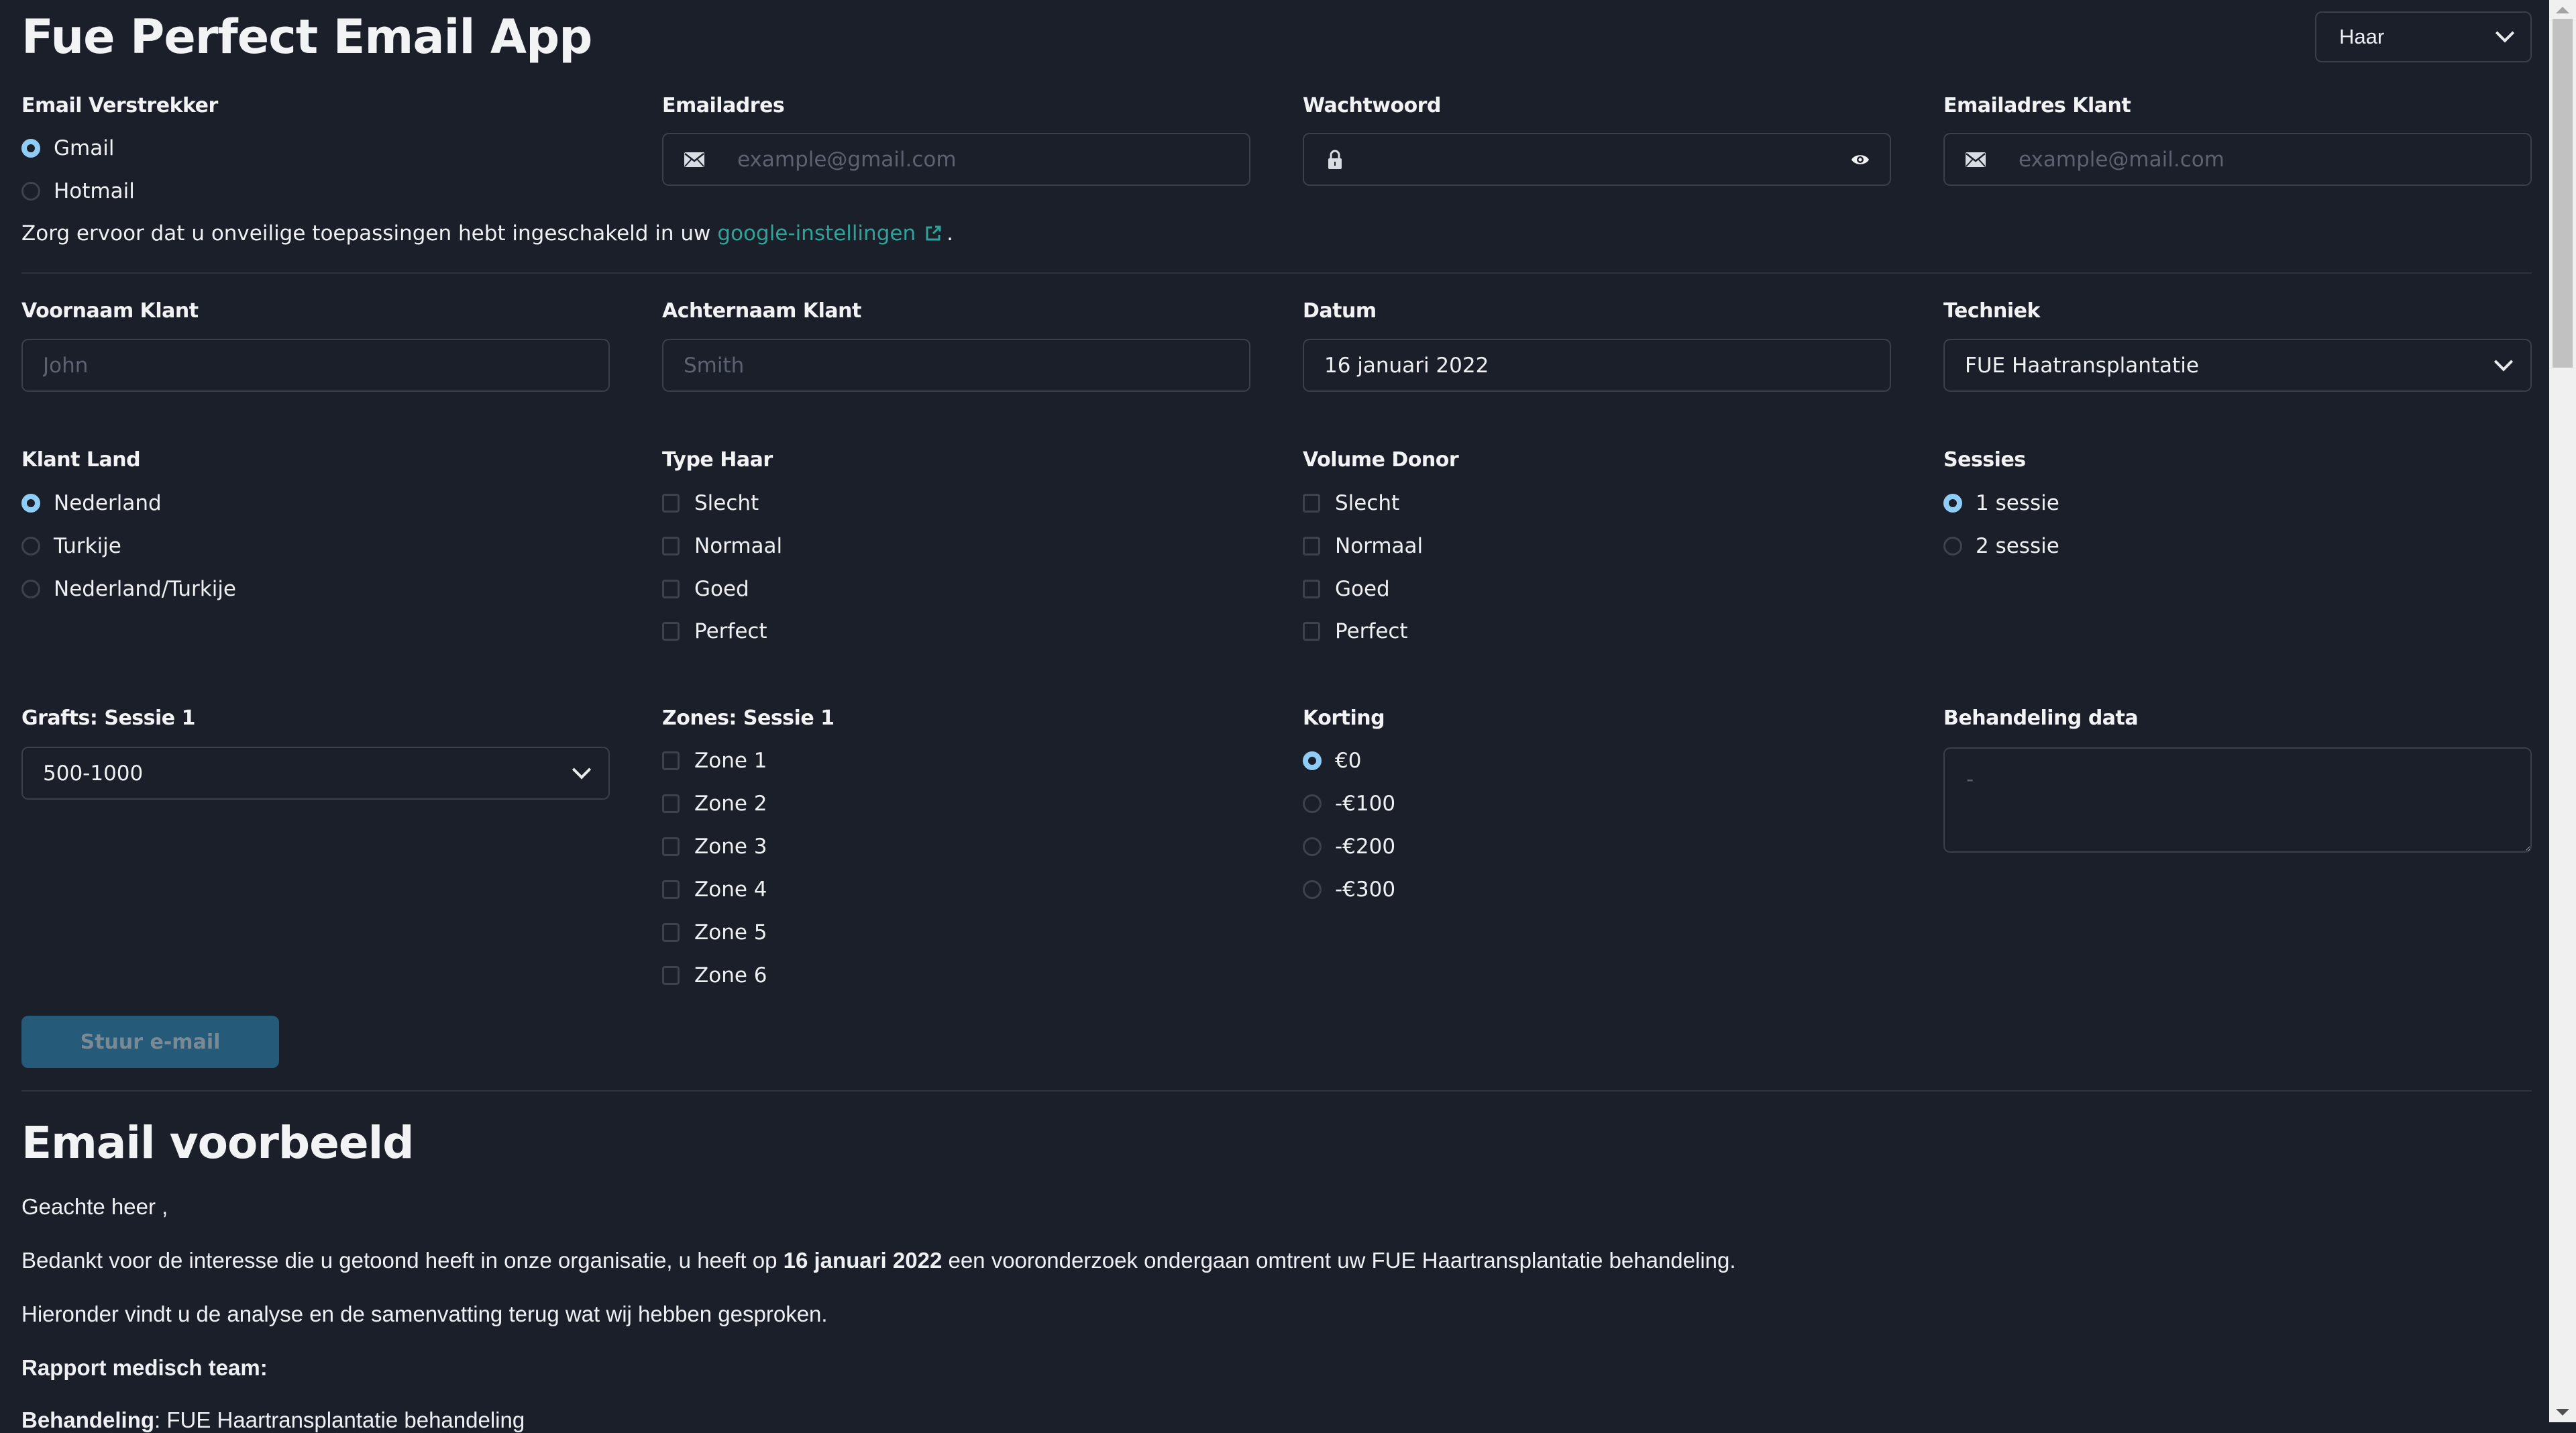 Image resolution: width=2576 pixels, height=1433 pixels. I want to click on app-title: Fue Perfect Email App, so click(306, 36).